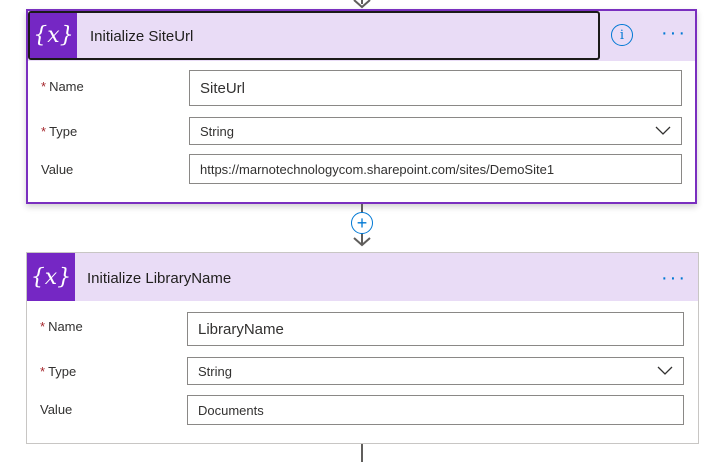  What do you see at coordinates (362, 4) in the screenshot?
I see `top-arrow-icon` at bounding box center [362, 4].